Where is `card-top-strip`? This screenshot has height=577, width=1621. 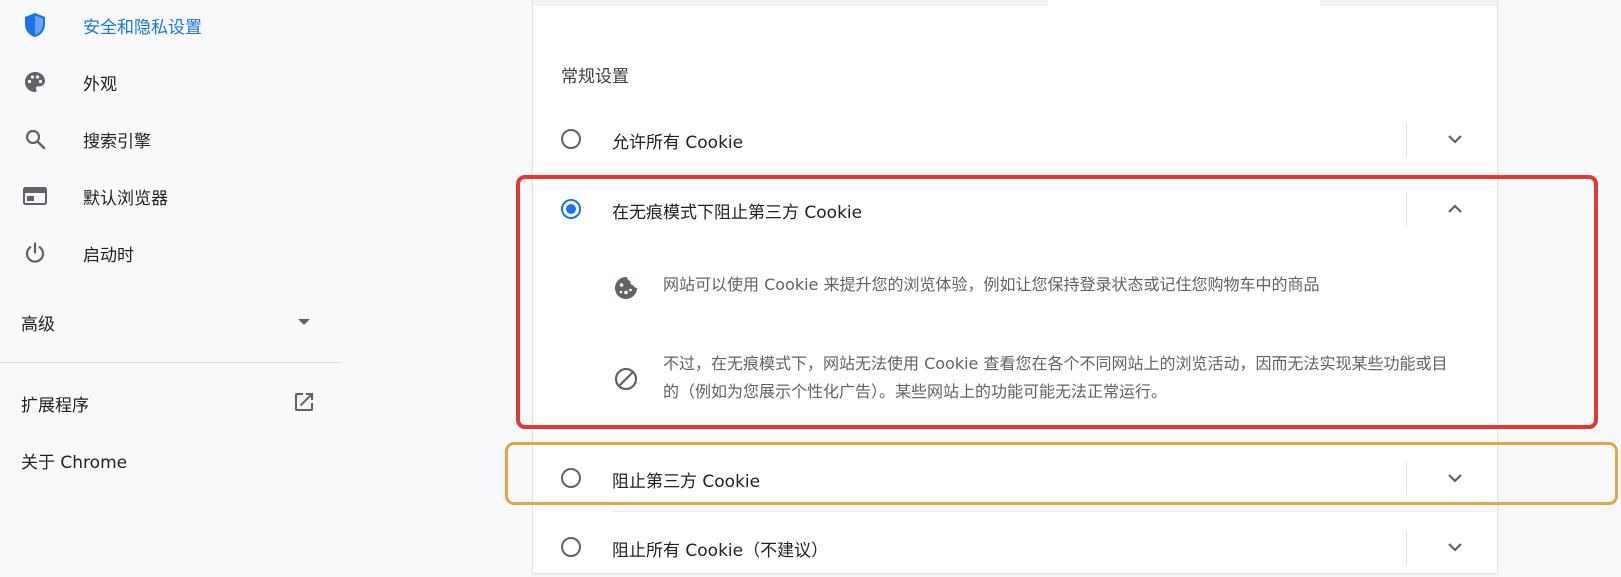 card-top-strip is located at coordinates (1015, 3).